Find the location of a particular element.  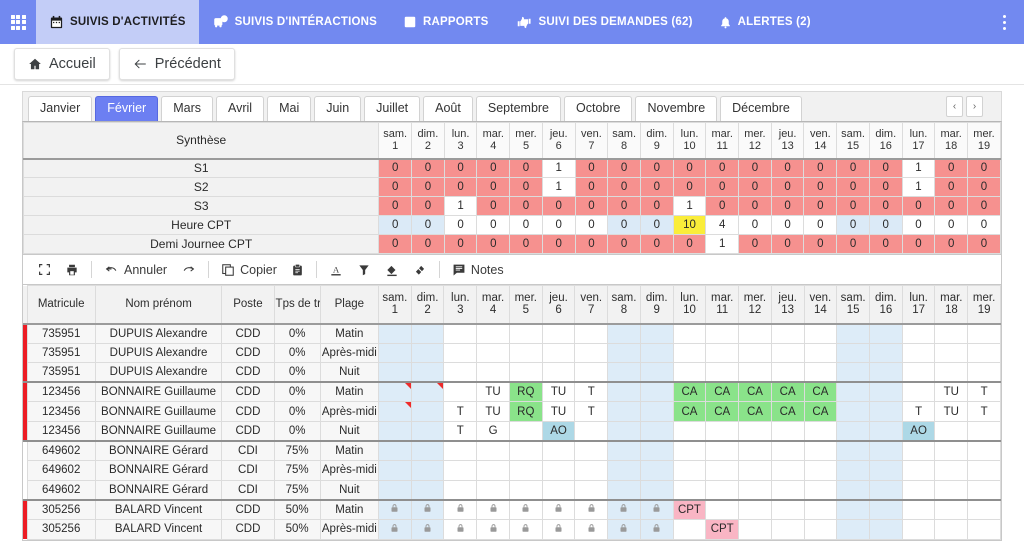

column-header-5: Plage is located at coordinates (349, 305).